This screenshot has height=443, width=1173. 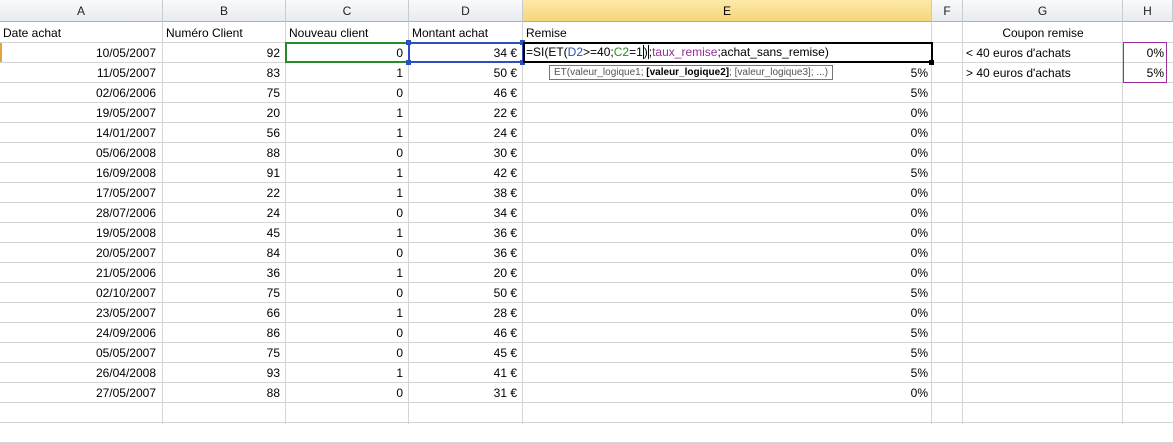 What do you see at coordinates (223, 273) in the screenshot?
I see `cell-client: 36` at bounding box center [223, 273].